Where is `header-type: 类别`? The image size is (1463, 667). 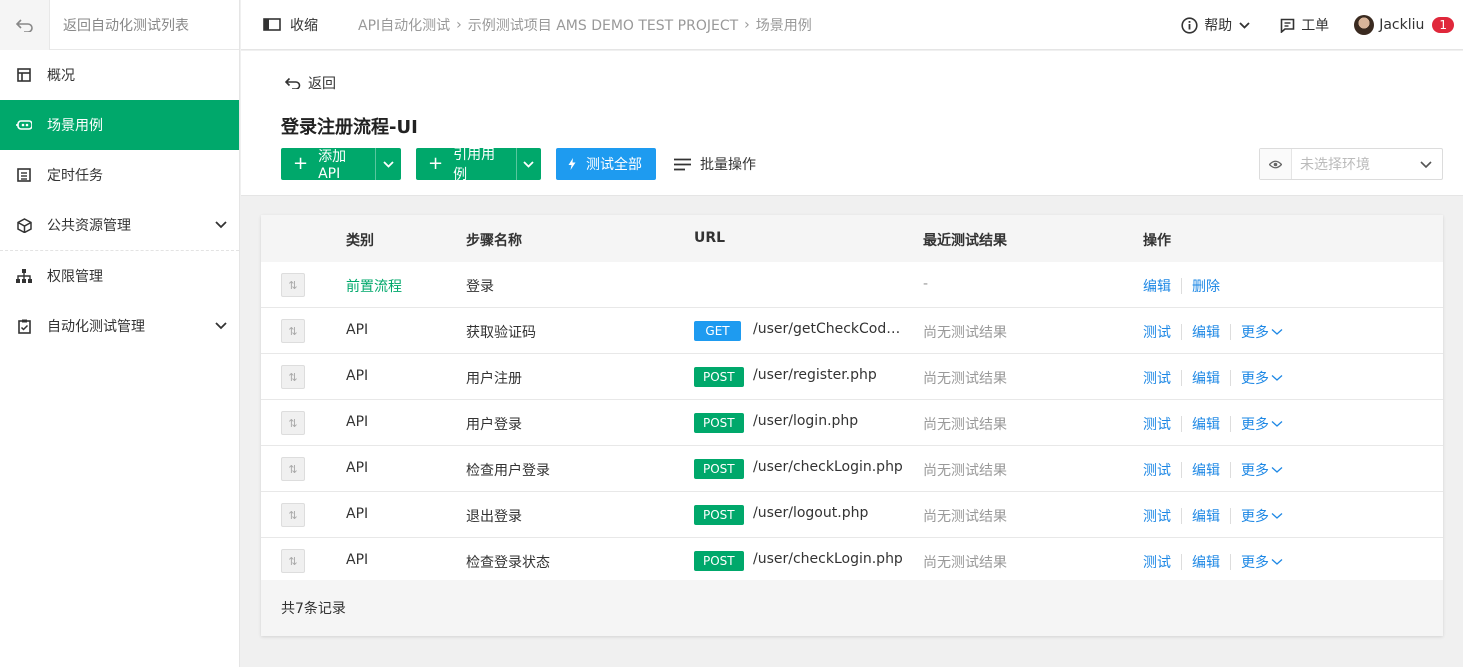
header-type: 类别 is located at coordinates (360, 241).